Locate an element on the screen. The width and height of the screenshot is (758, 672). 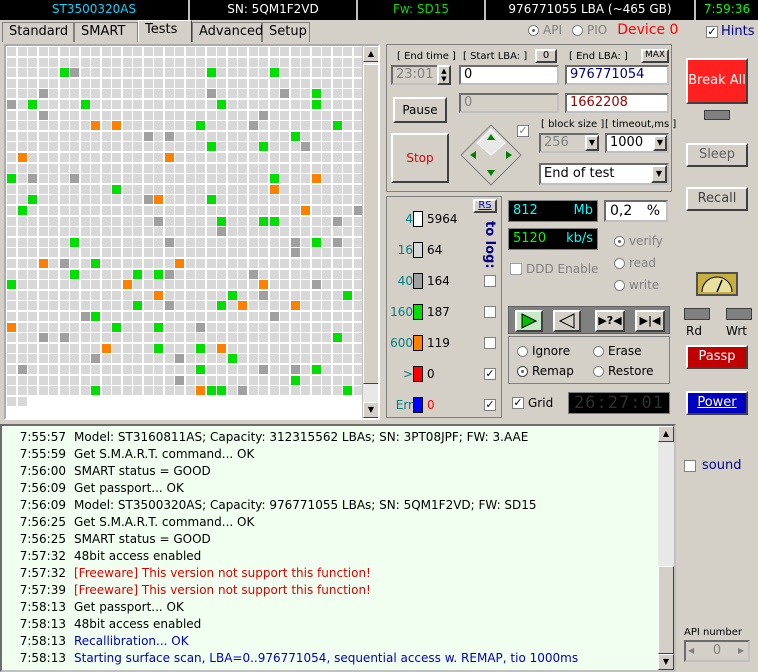
random-access-button: ▶?◀ is located at coordinates (610, 321).